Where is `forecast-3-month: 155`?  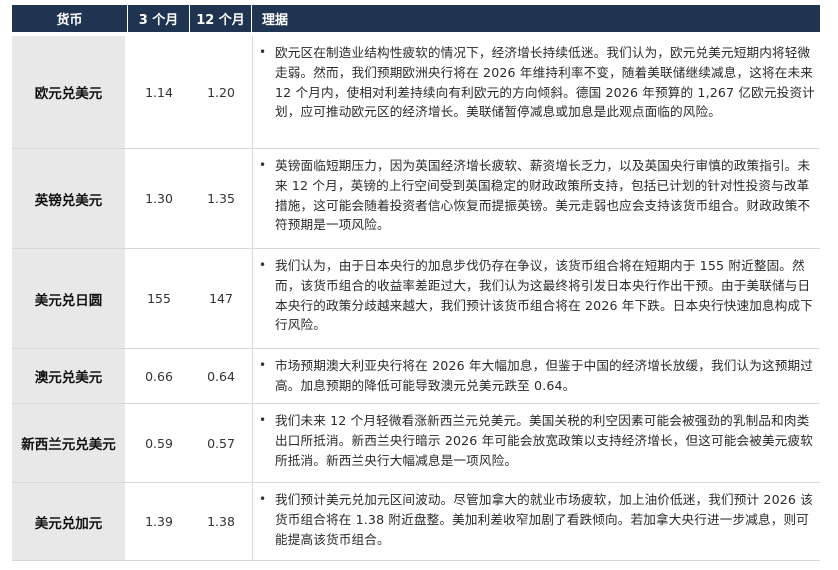
forecast-3-month: 155 is located at coordinates (159, 298).